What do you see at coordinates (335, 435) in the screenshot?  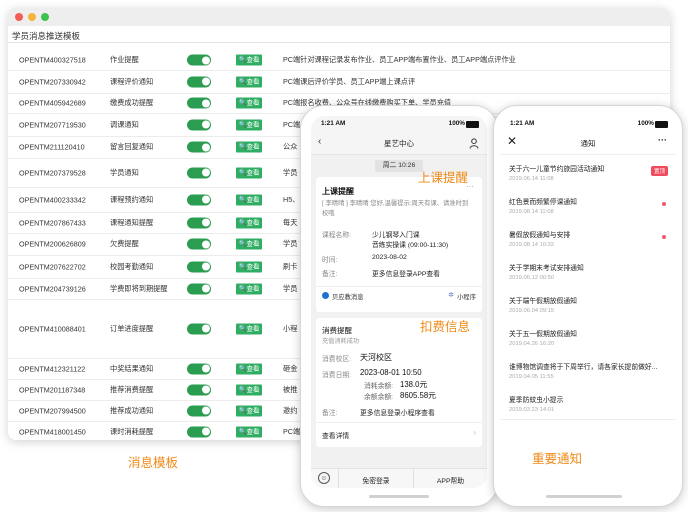 I see `view-detail-link: 查看详情` at bounding box center [335, 435].